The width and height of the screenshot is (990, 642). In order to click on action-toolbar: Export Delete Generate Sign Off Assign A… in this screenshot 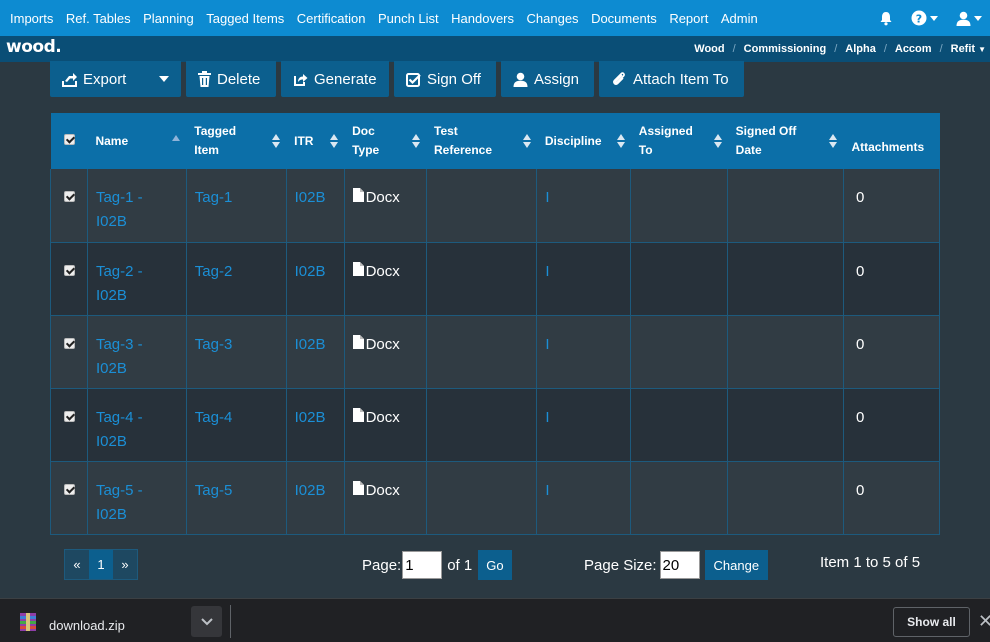, I will do `click(397, 79)`.